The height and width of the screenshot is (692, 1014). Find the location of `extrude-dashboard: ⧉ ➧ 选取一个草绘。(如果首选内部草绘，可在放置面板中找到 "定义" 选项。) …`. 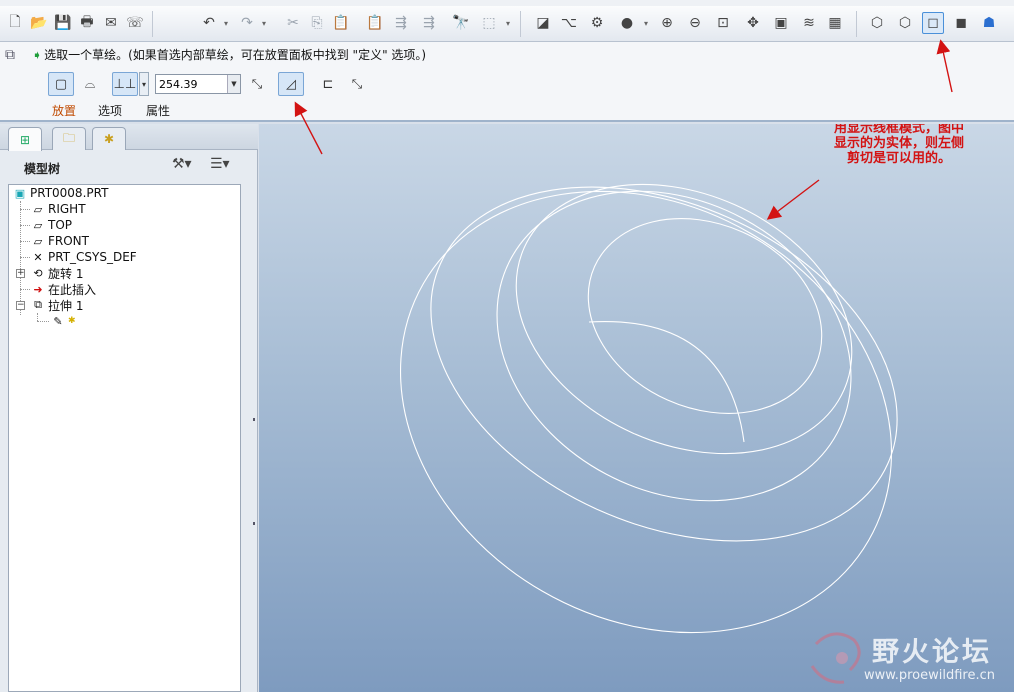

extrude-dashboard: ⧉ ➧ 选取一个草绘。(如果首选内部草绘，可在放置面板中找到 "定义" 选项。) … is located at coordinates (507, 82).